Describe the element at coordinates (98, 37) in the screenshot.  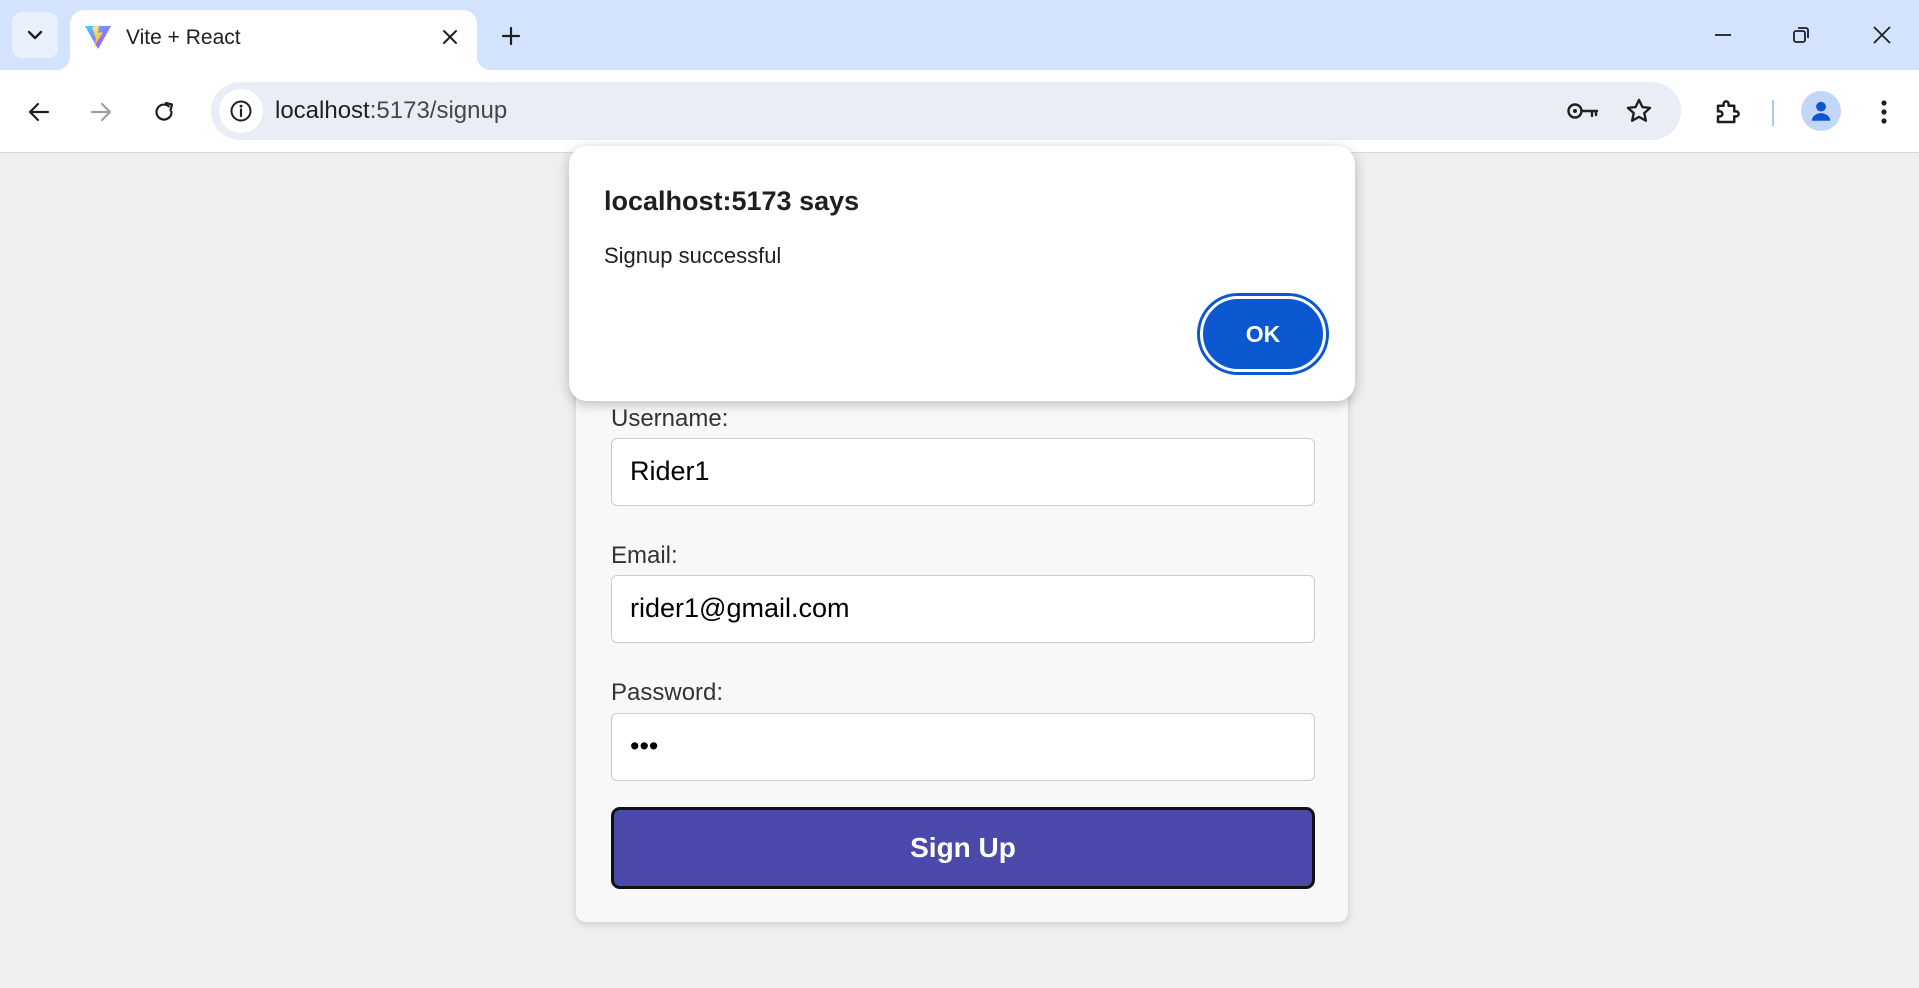
I see `vite-logo-icon` at that location.